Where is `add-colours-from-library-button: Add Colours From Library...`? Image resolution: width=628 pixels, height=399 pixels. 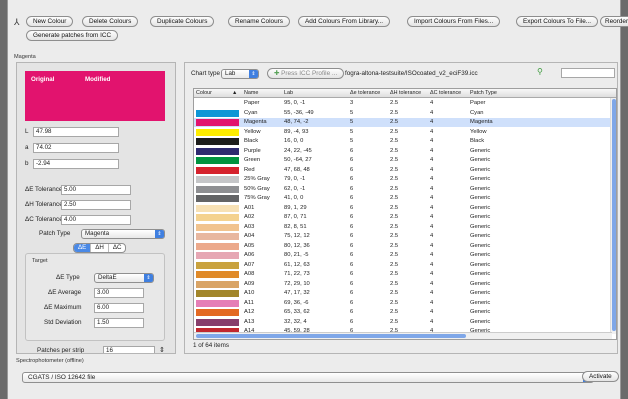
add-colours-from-library-button: Add Colours From Library... is located at coordinates (344, 21).